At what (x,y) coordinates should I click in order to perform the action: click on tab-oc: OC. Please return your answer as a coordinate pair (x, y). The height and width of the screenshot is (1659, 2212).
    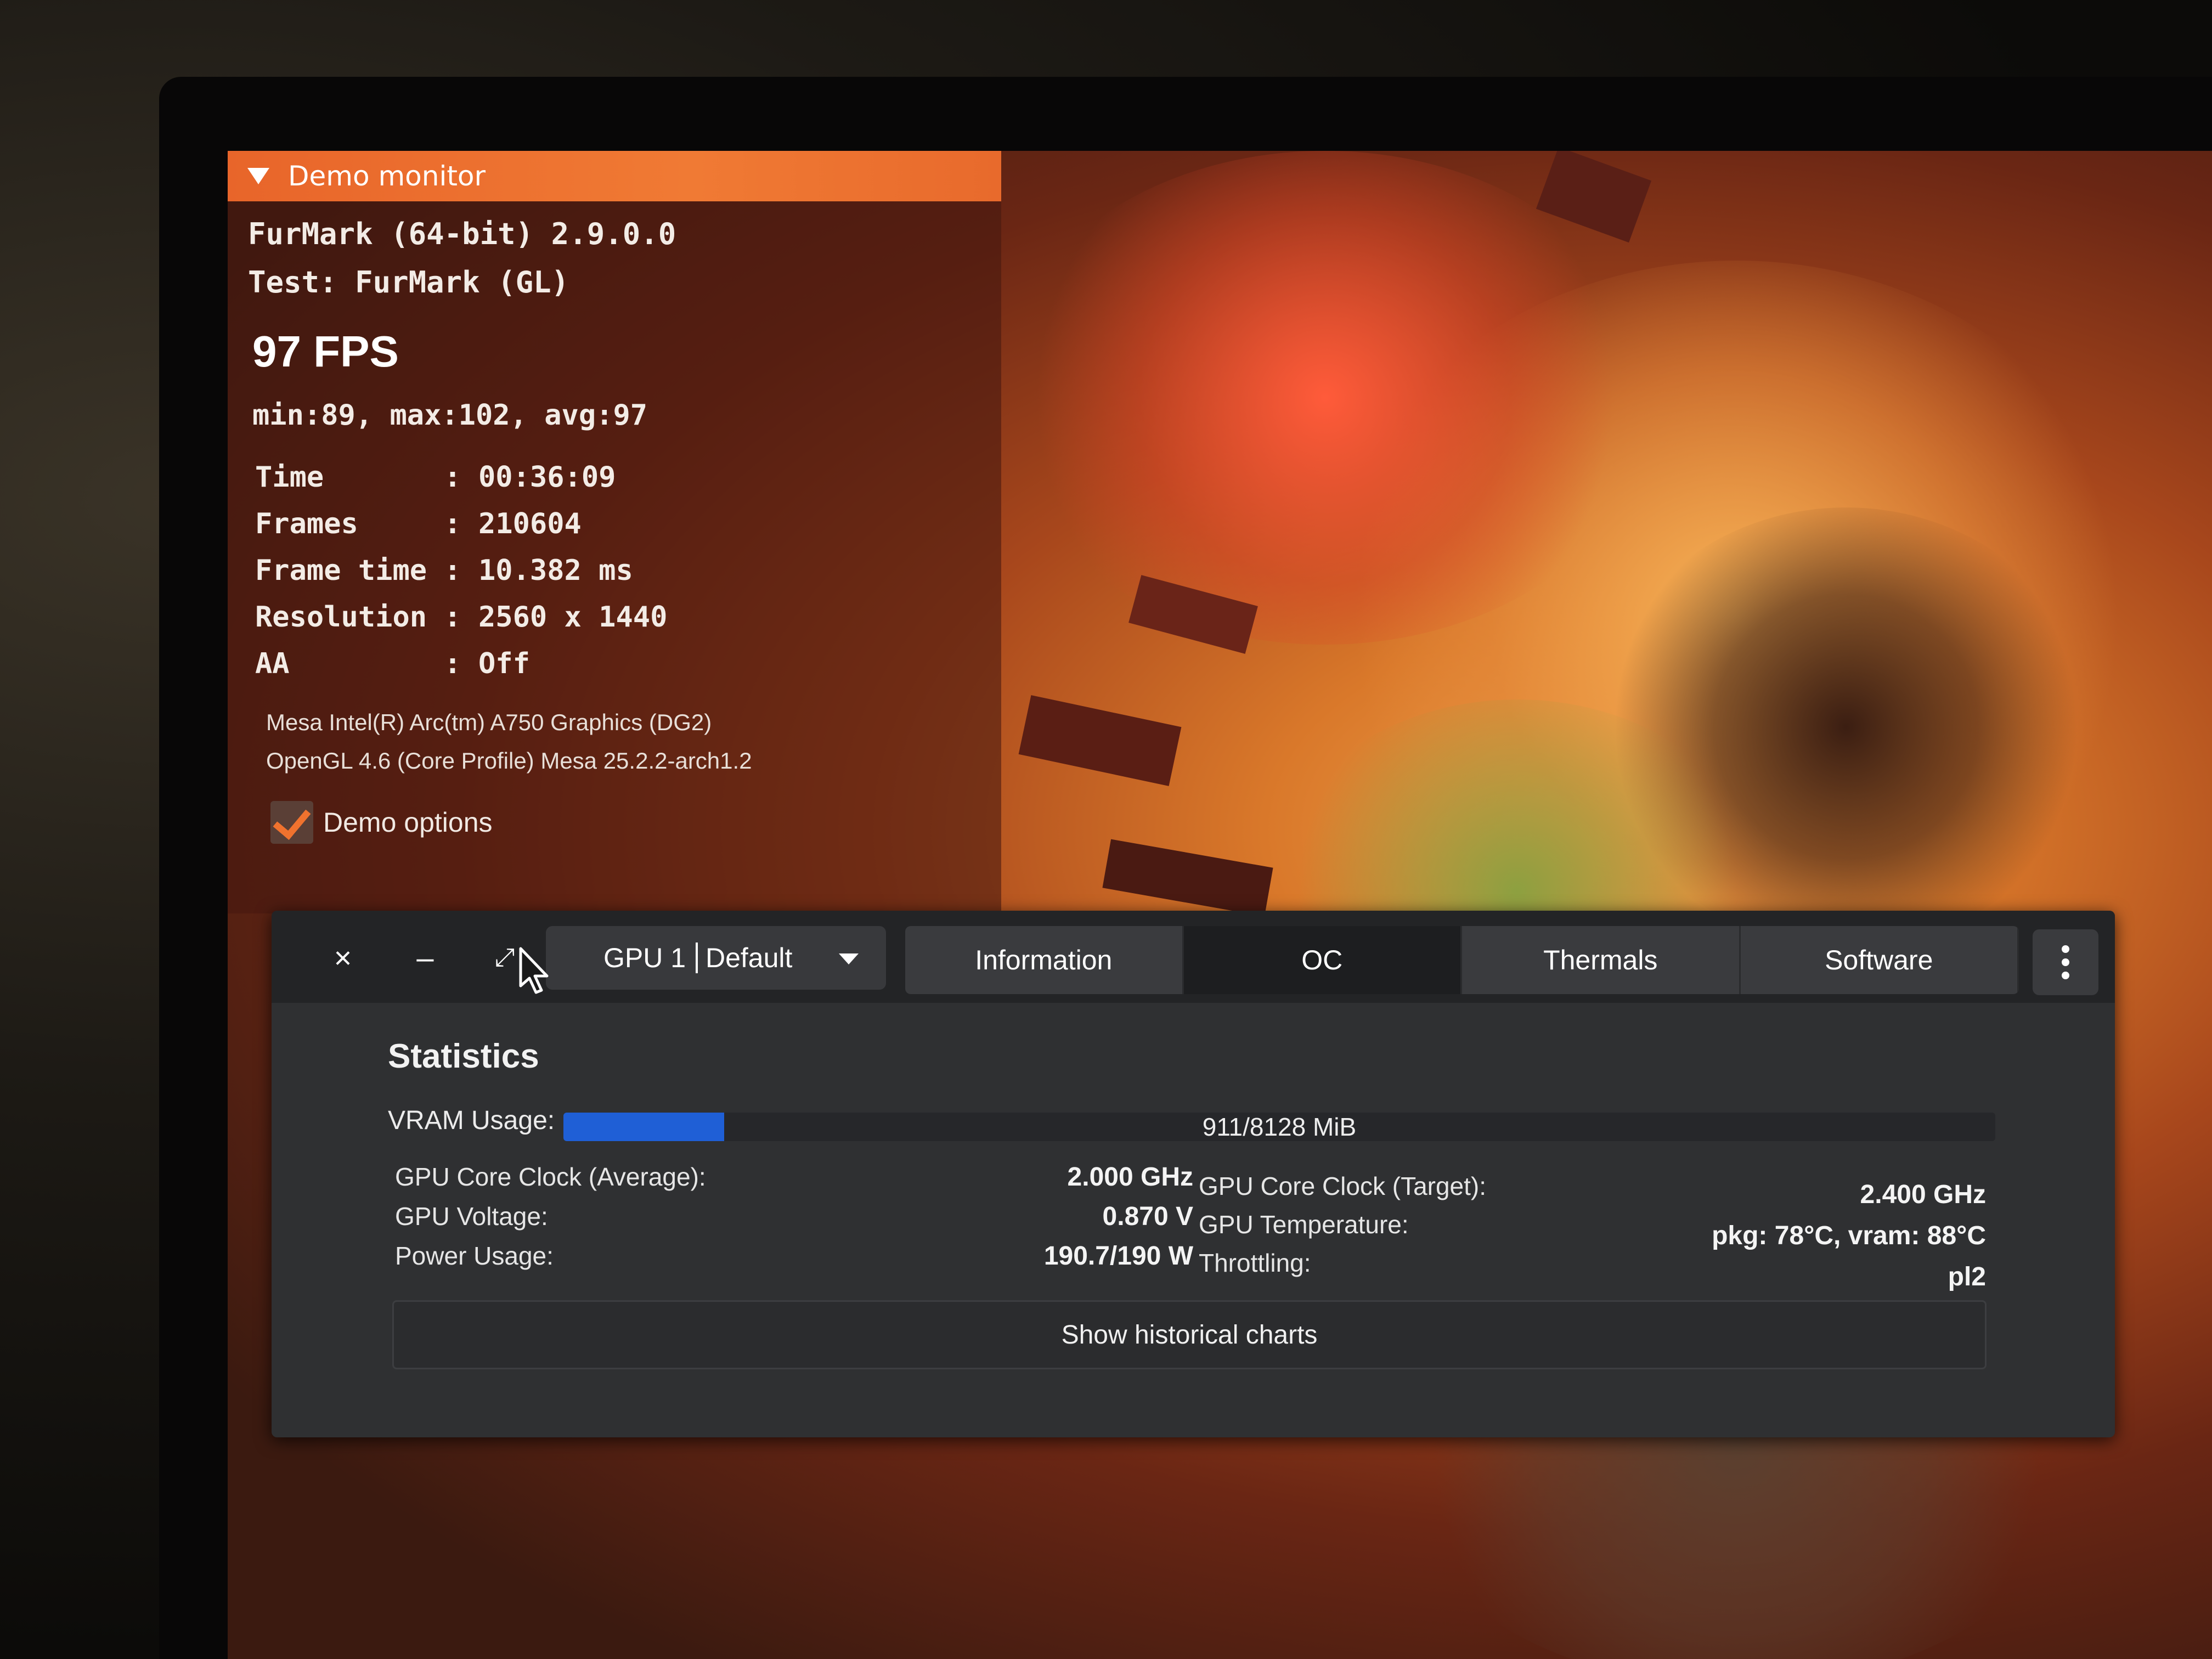
    Looking at the image, I should click on (1322, 960).